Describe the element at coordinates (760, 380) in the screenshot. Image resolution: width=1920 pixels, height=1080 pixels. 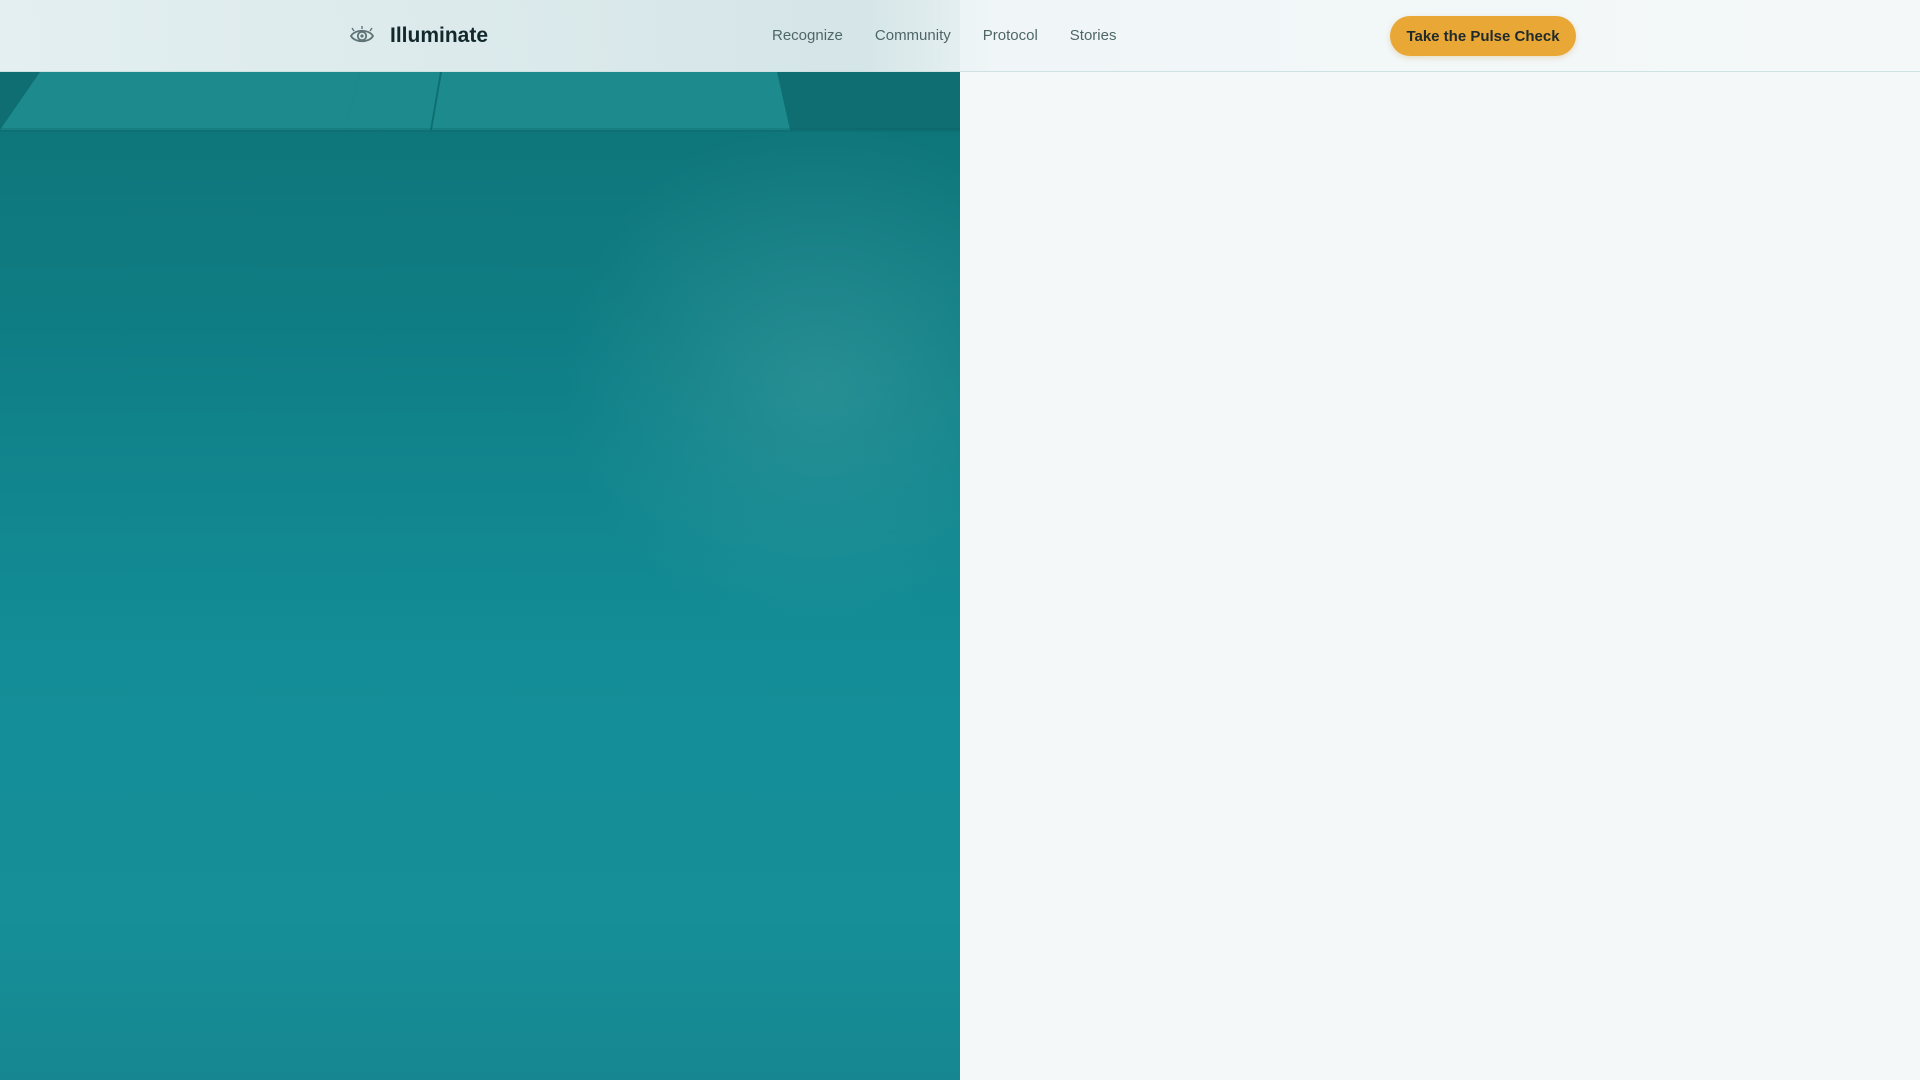
I see `hero-light-glow` at that location.